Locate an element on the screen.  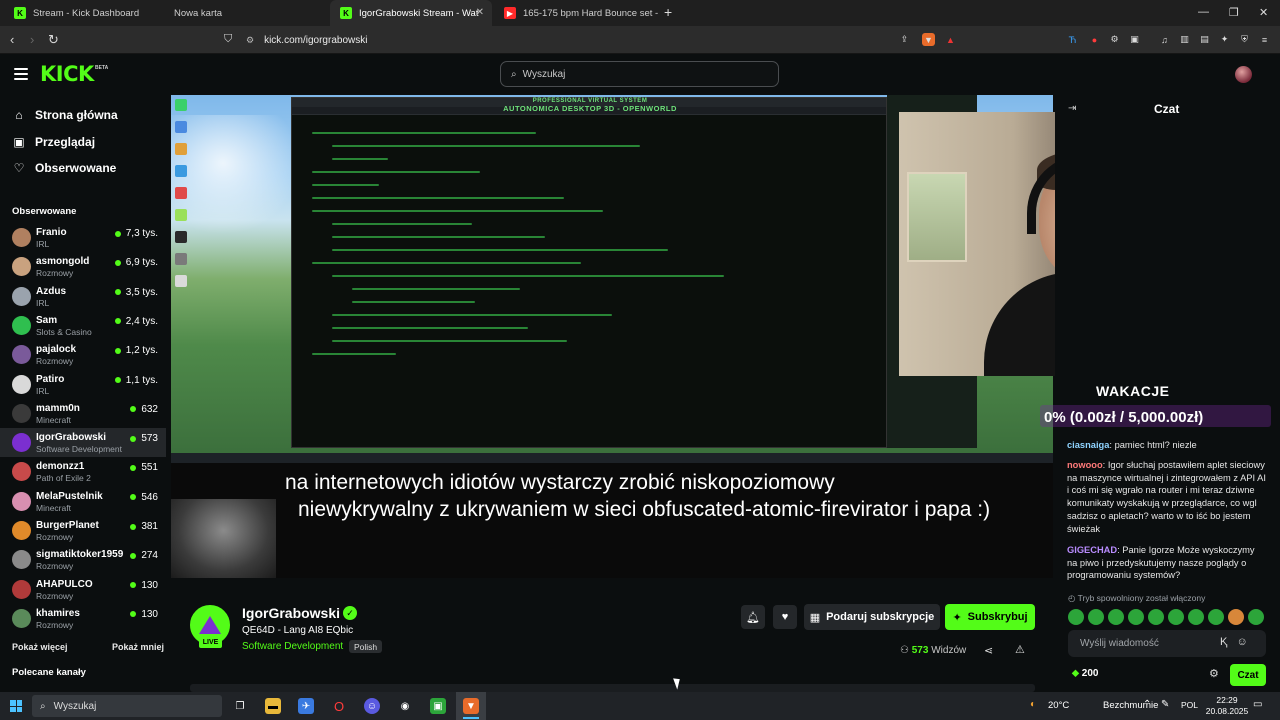
subscribe-button: ✦ Subskrybuj is located at coordinates (990, 617).